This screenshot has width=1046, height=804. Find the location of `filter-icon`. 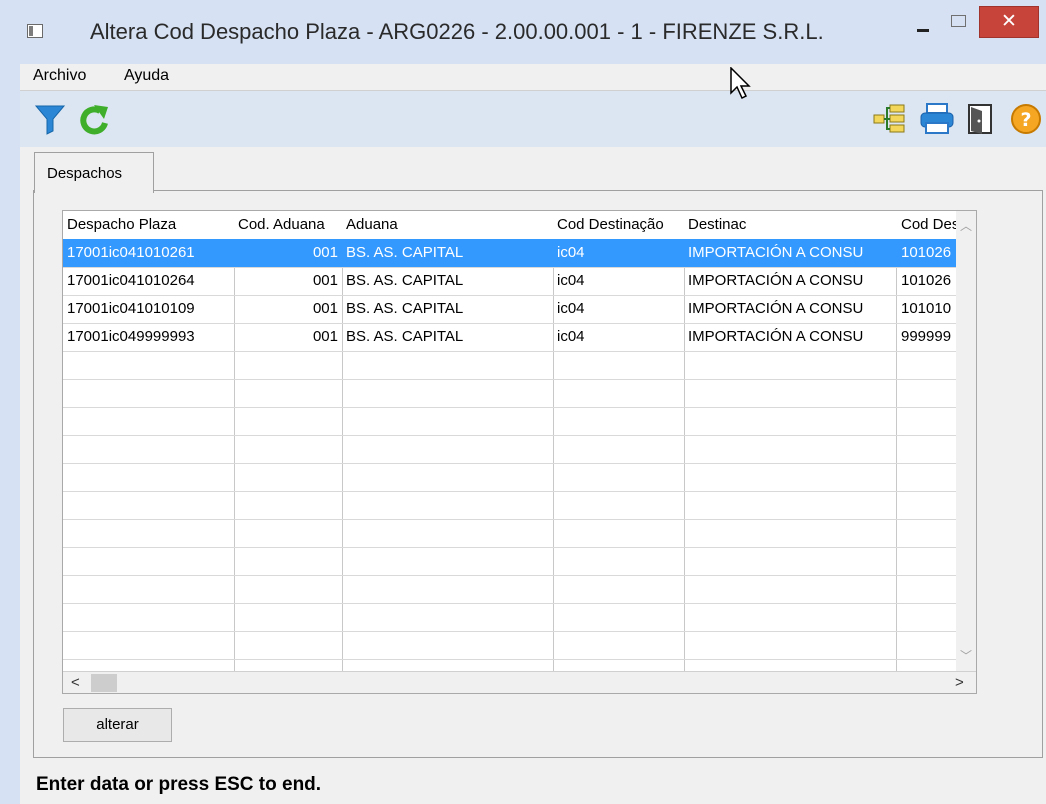

filter-icon is located at coordinates (50, 119).